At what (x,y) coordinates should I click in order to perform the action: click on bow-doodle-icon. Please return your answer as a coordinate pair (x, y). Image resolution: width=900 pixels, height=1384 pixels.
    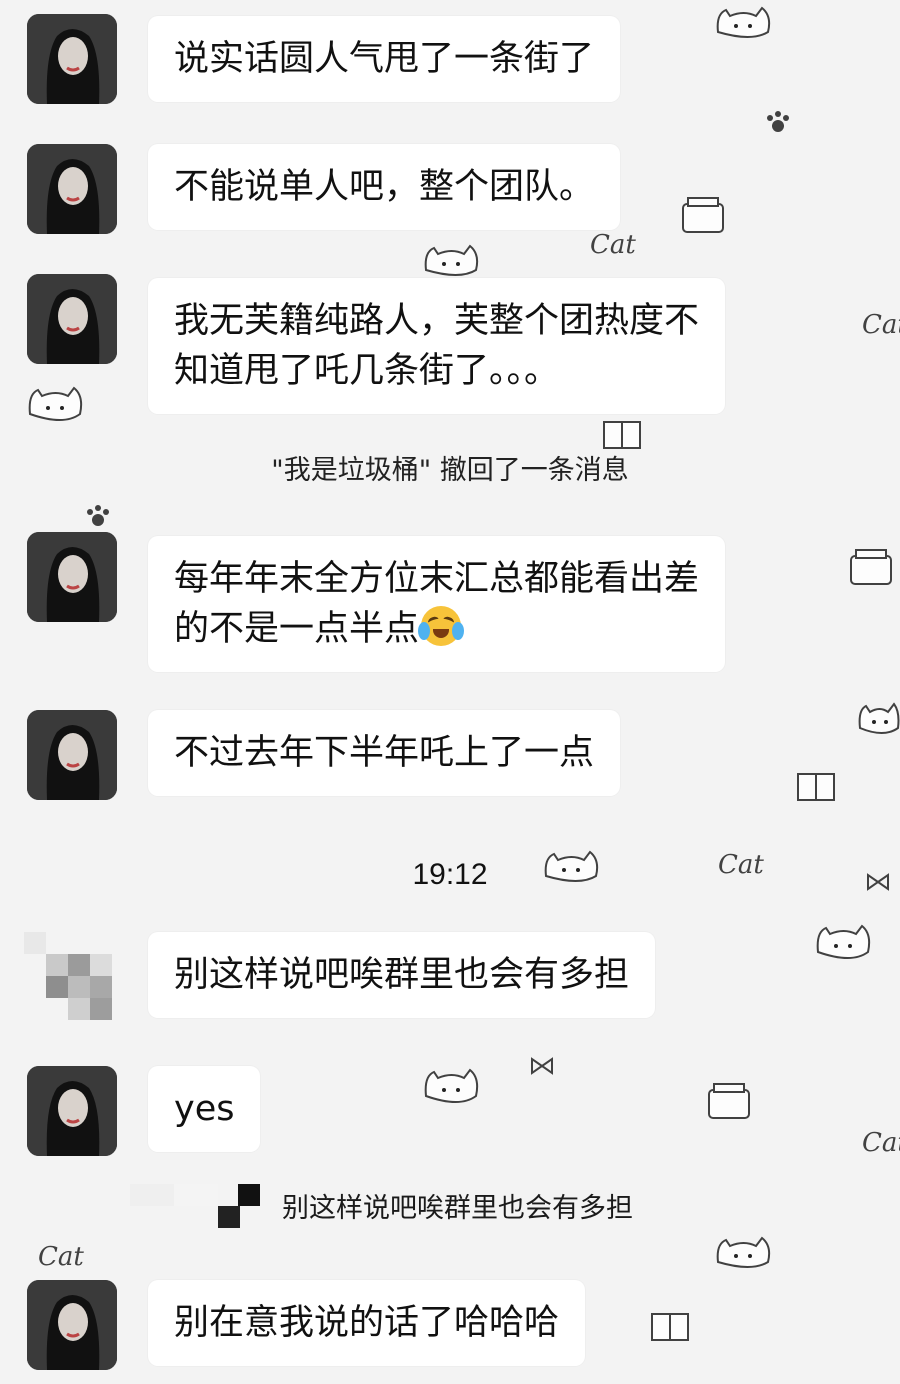
    Looking at the image, I should click on (542, 1066).